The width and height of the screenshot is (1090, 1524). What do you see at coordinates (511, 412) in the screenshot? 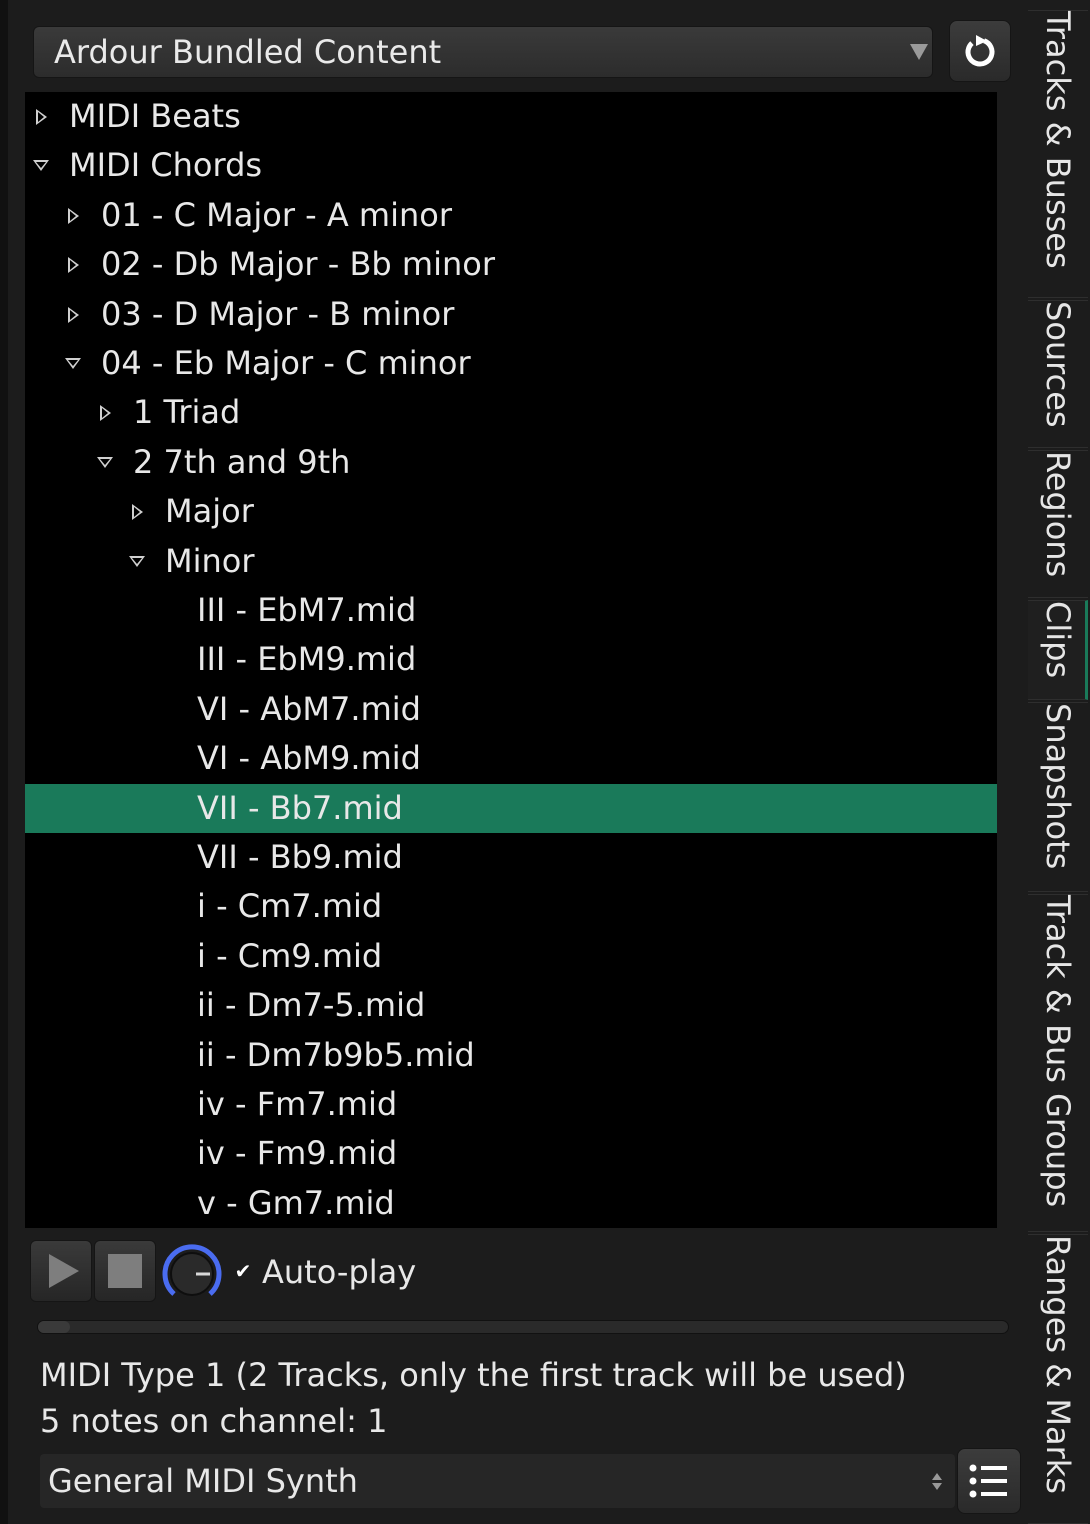
I see `tree-folder-row: 1 Triad` at bounding box center [511, 412].